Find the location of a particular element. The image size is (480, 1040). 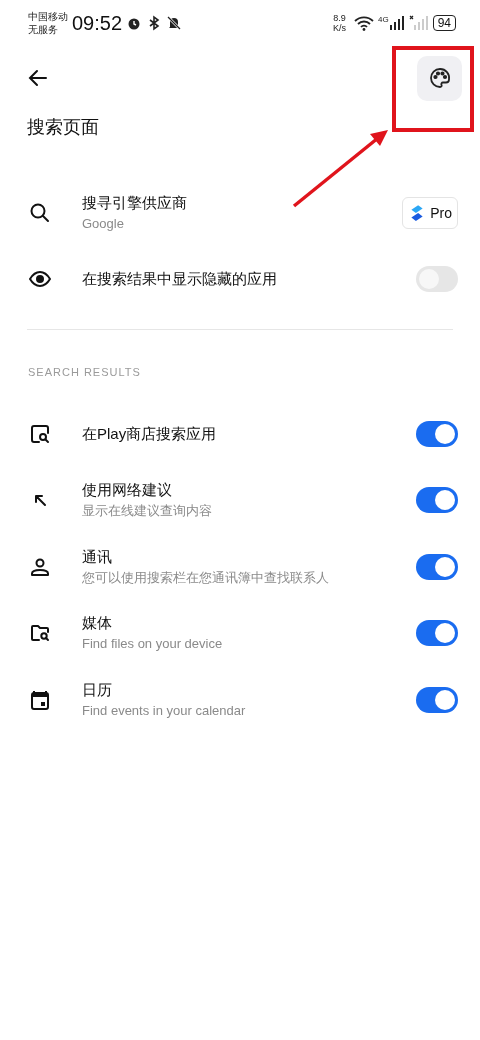

setting-title: 通讯 is located at coordinates (97, 556).